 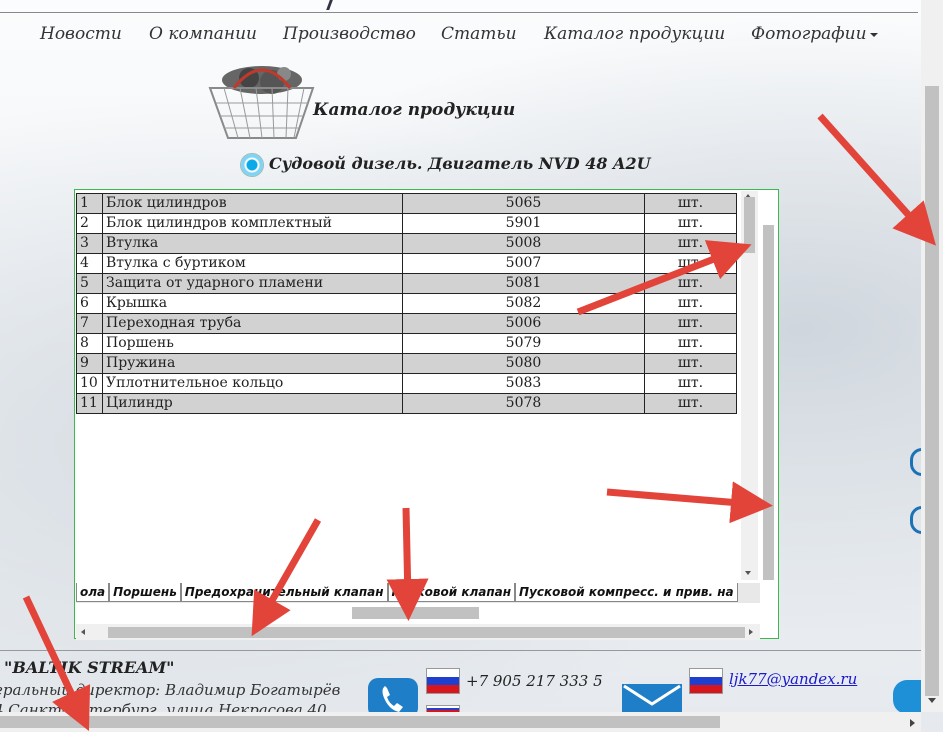 I want to click on part-name: Блок цилиндров комплектный, so click(x=252, y=223).